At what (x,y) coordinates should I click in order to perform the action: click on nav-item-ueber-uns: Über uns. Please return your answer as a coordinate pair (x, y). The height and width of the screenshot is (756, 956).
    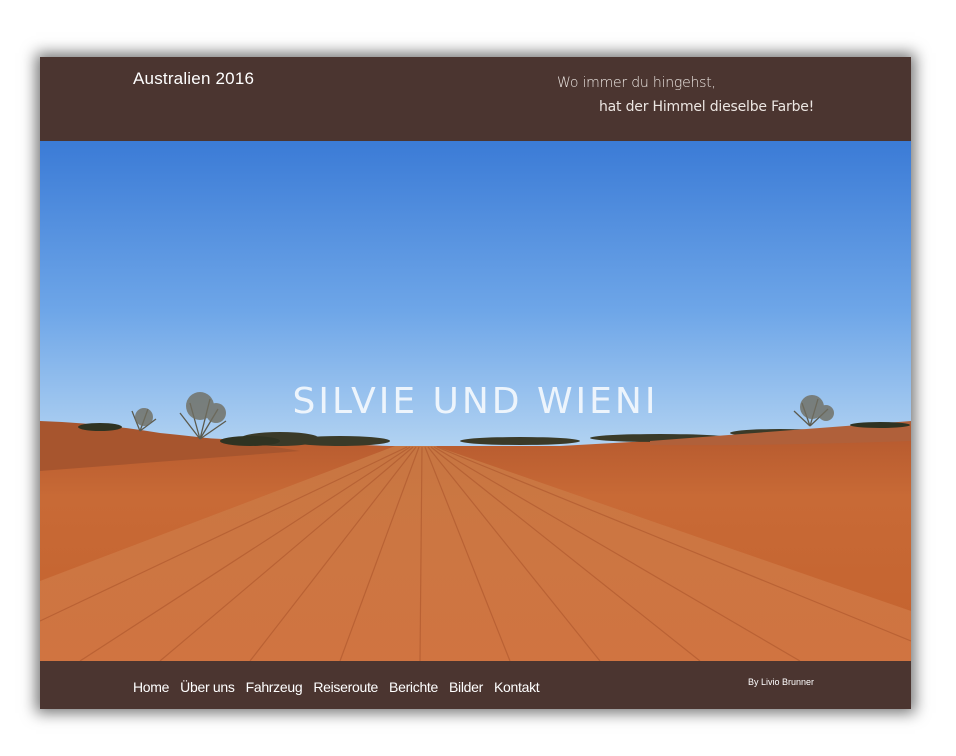
    Looking at the image, I should click on (207, 687).